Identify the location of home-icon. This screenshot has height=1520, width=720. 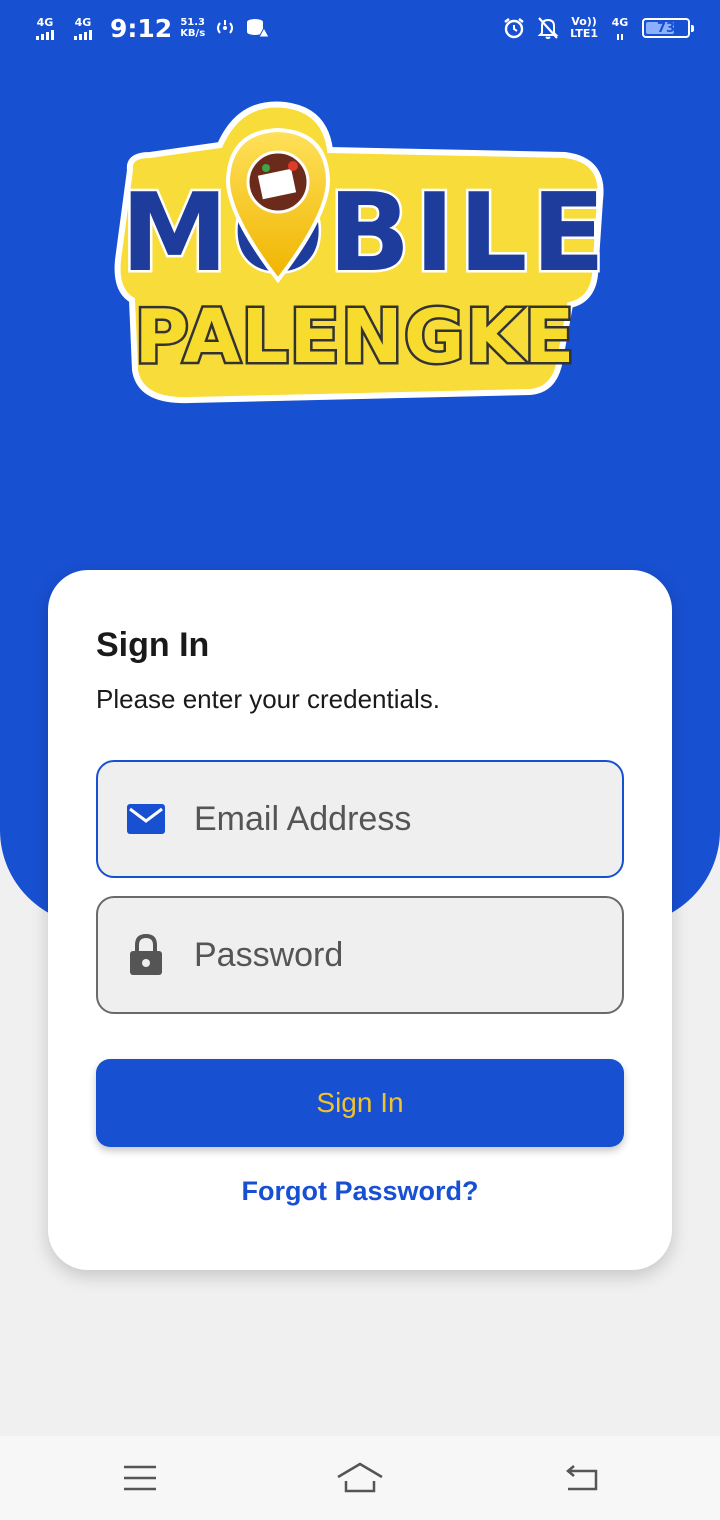
(360, 1477).